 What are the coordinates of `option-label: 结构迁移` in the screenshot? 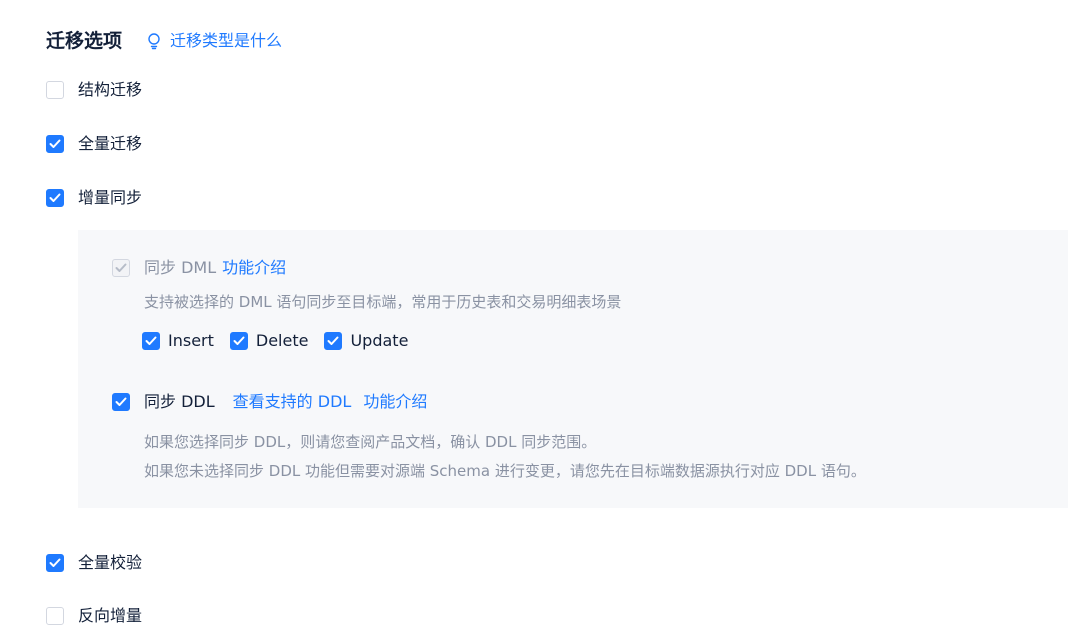 It's located at (110, 89).